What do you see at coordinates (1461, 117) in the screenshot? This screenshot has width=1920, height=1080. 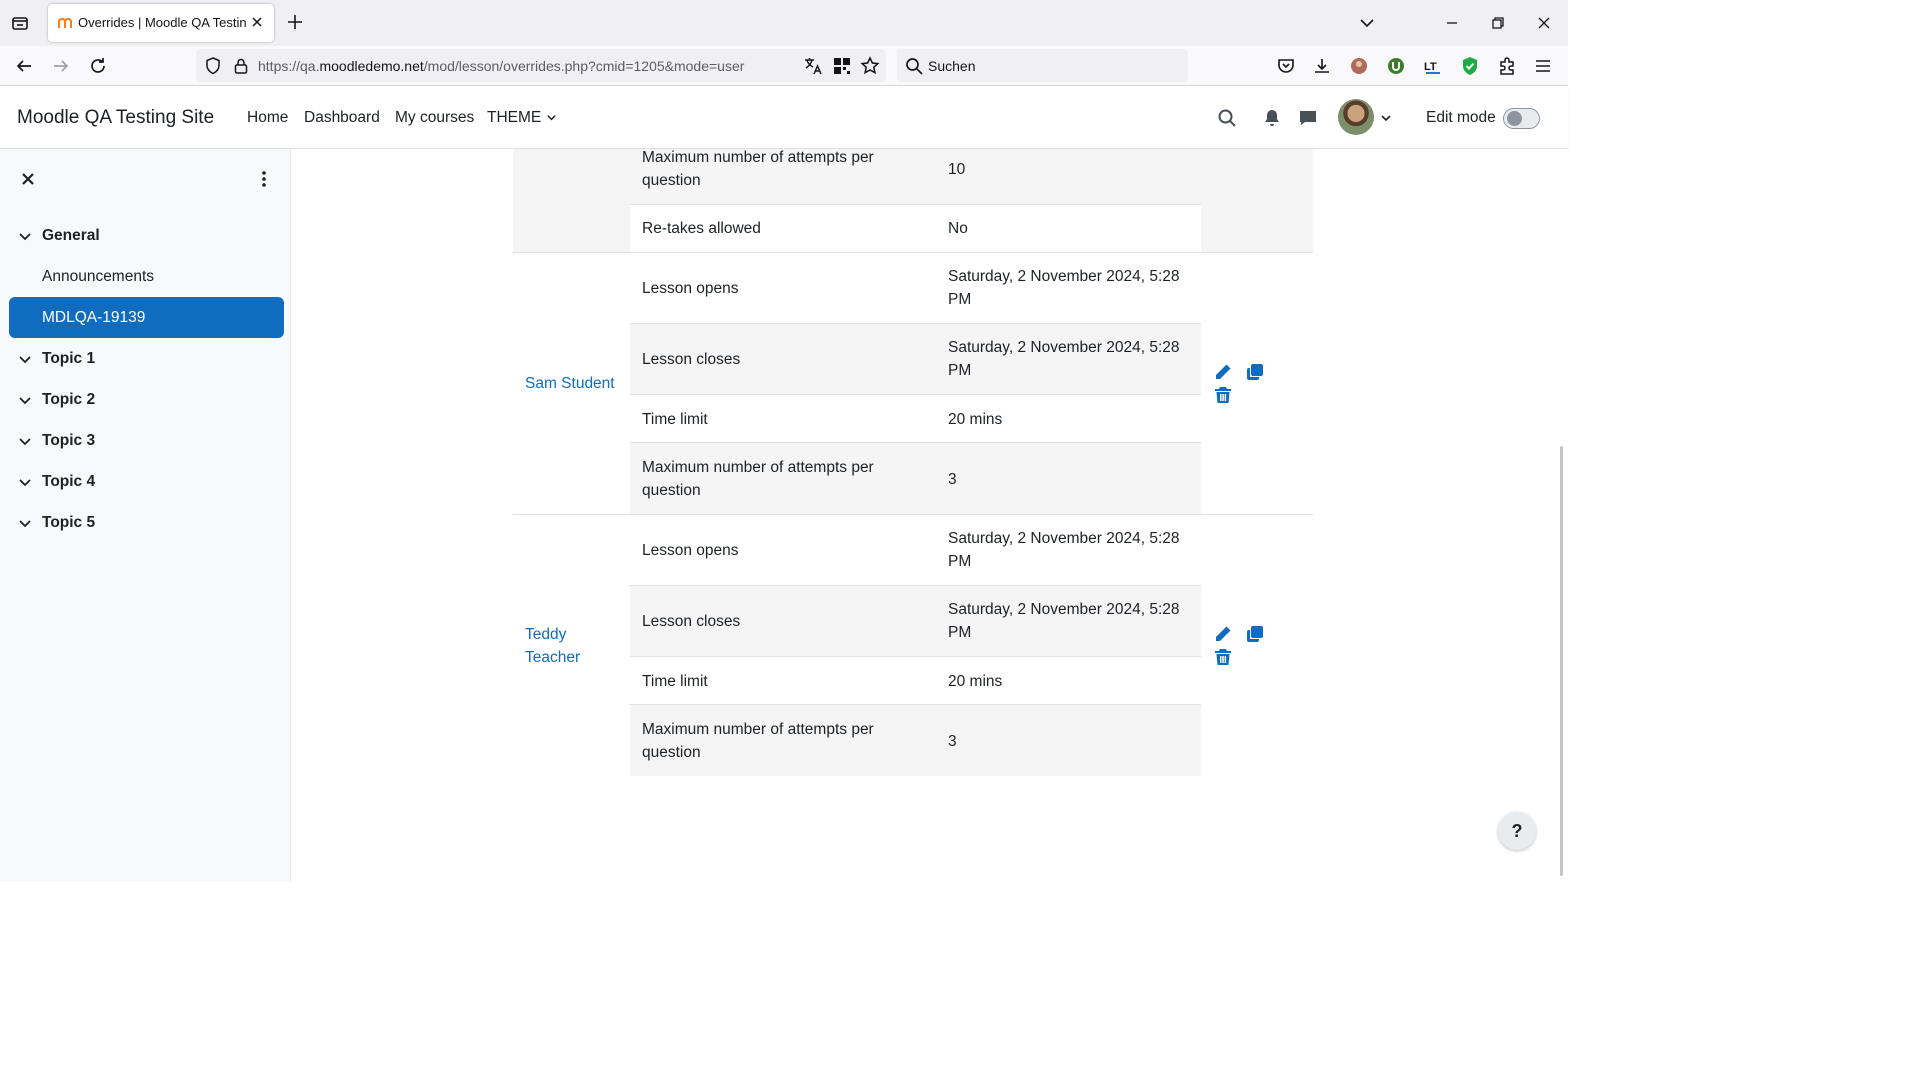 I see `edit-mode-label: Edit mode` at bounding box center [1461, 117].